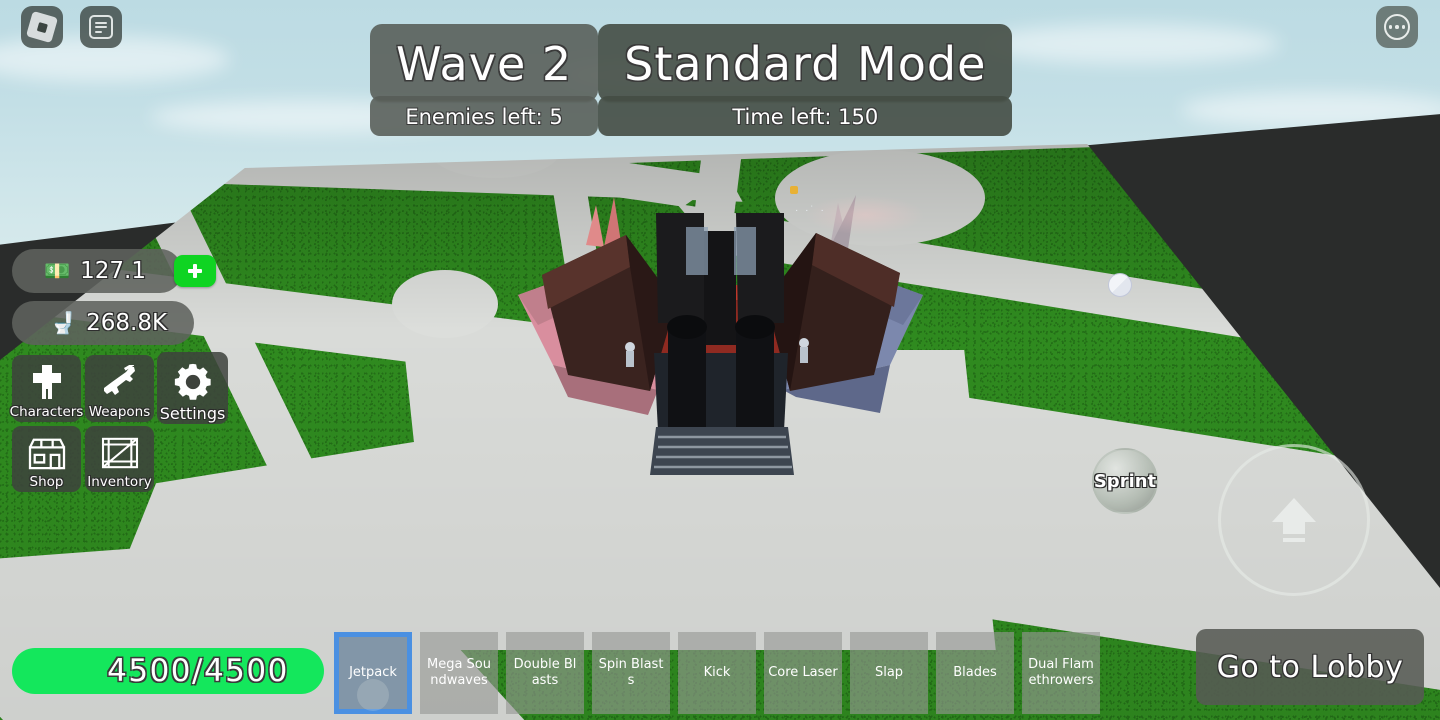 This screenshot has height=720, width=1440. I want to click on mode-panel-bottom: Time left: 150, so click(805, 116).